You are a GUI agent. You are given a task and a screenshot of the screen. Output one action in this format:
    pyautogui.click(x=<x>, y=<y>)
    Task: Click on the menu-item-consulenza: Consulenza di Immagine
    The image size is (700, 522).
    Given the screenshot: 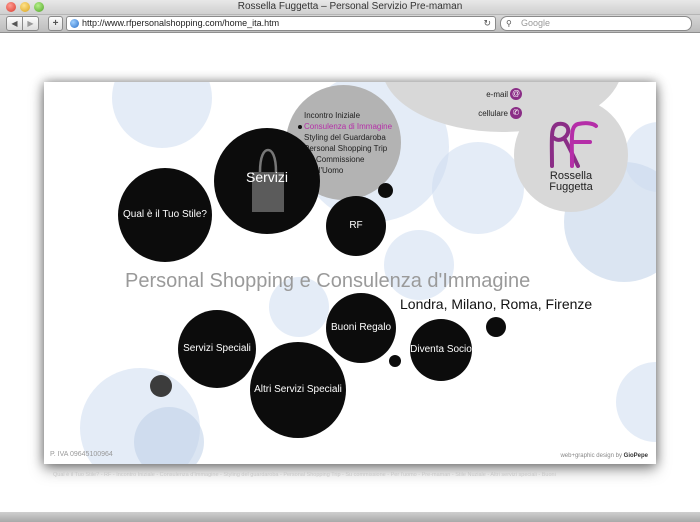 What is the action you would take?
    pyautogui.click(x=345, y=126)
    